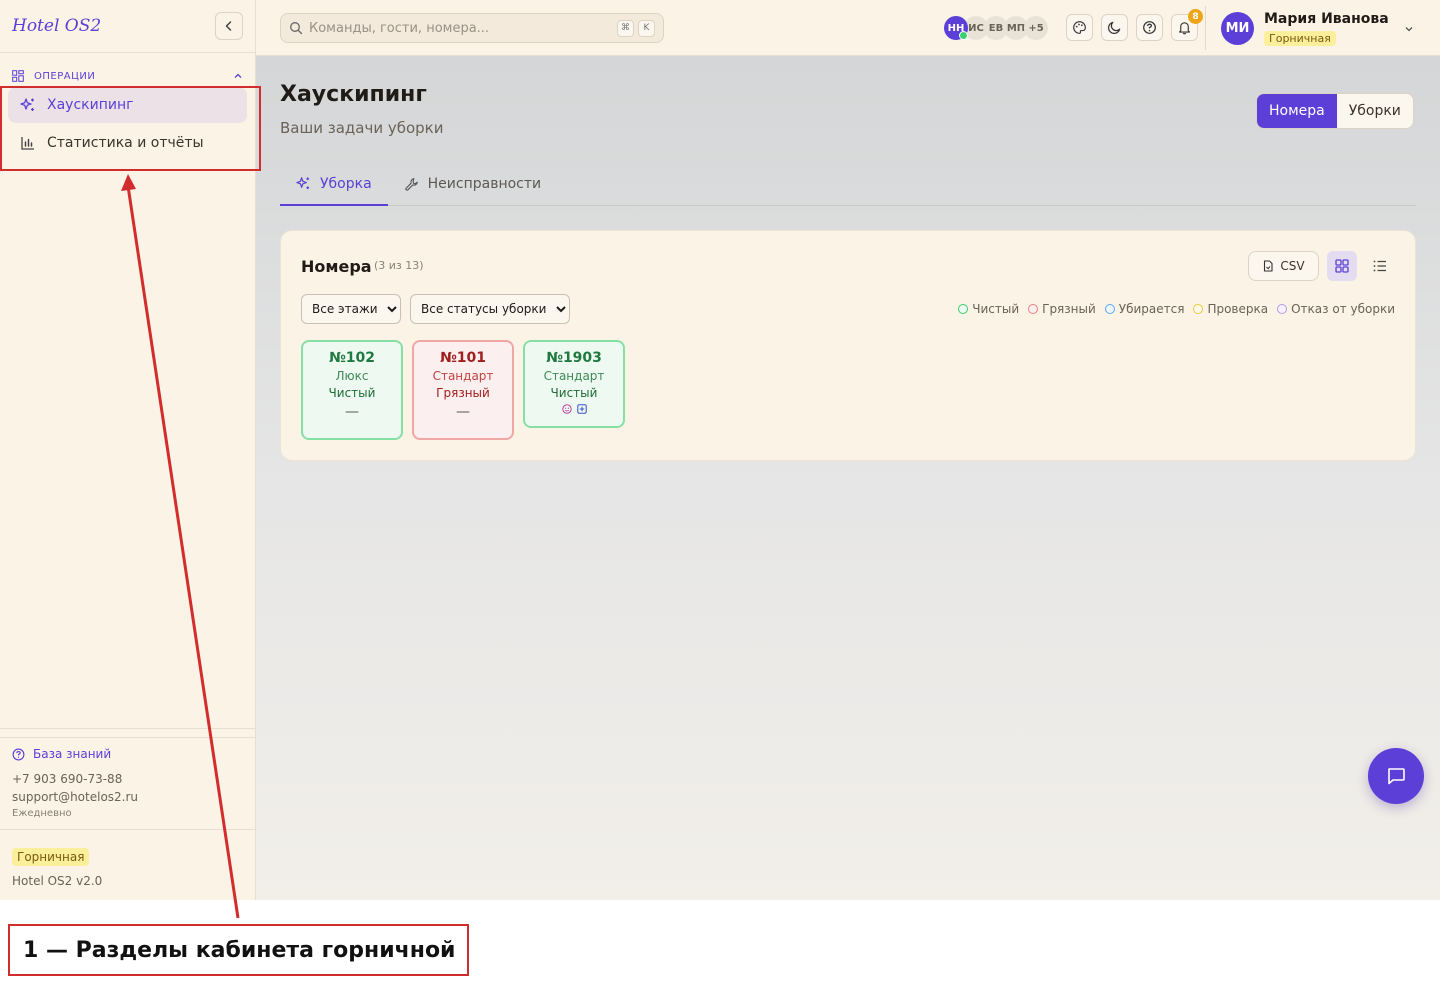  Describe the element at coordinates (1237, 28) in the screenshot. I see `user-avatar: МИ` at that location.